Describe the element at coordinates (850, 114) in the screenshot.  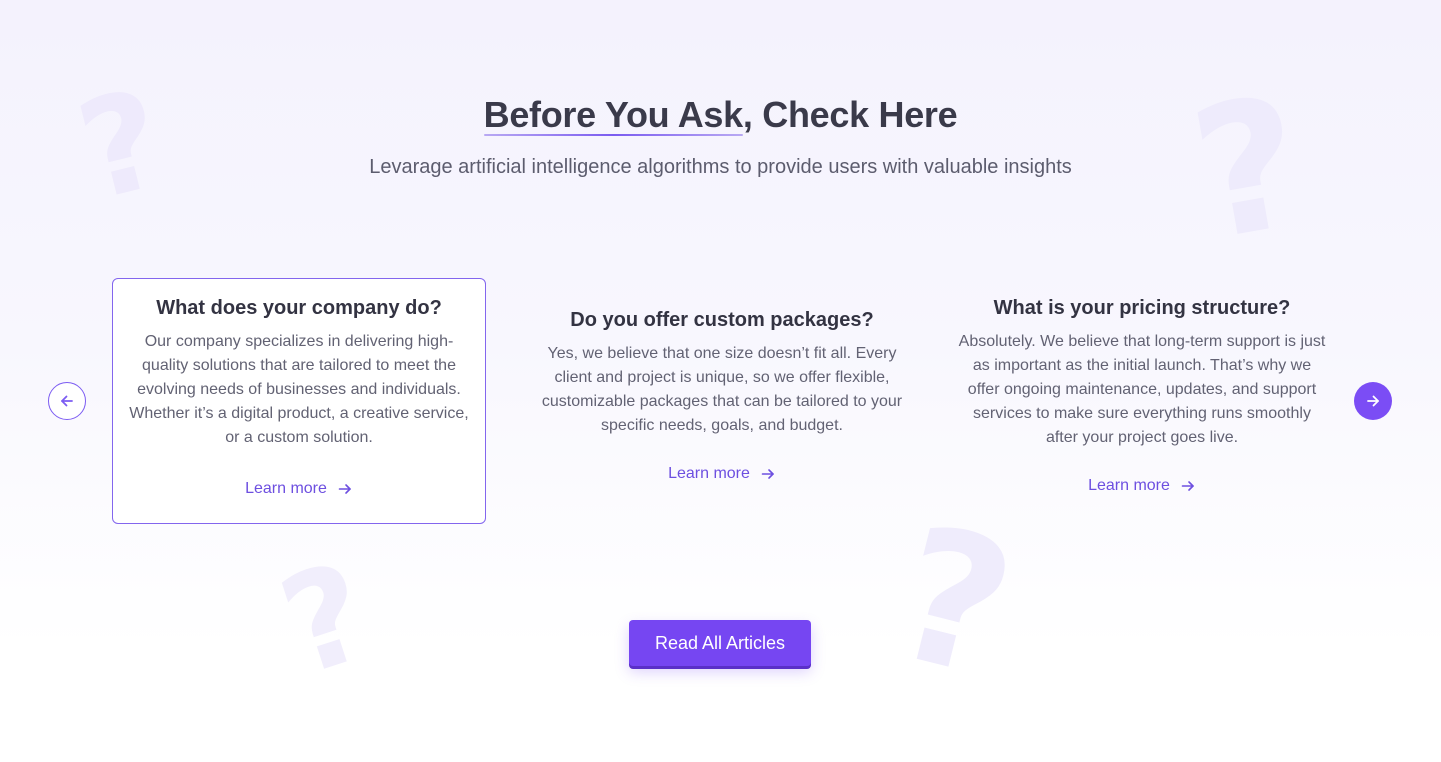
I see `title-rest: , Check Here` at that location.